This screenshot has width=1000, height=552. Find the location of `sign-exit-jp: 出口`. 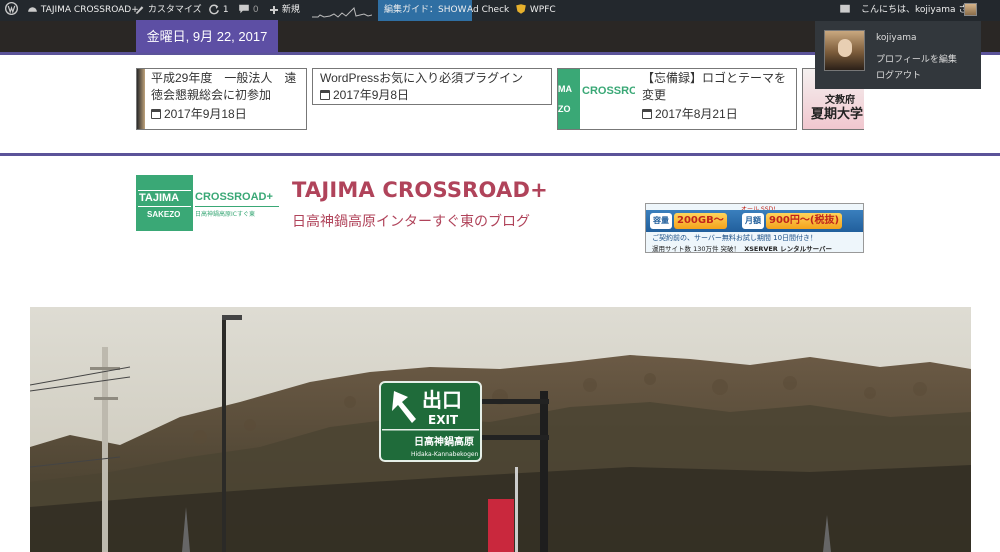

sign-exit-jp: 出口 is located at coordinates (442, 400).